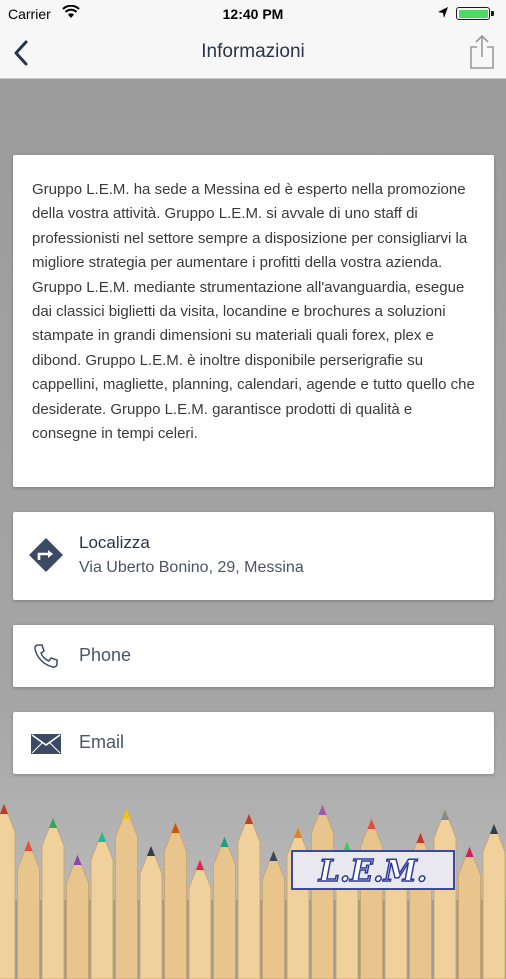 This screenshot has height=979, width=506. What do you see at coordinates (105, 655) in the screenshot?
I see `phone-label: Phone` at bounding box center [105, 655].